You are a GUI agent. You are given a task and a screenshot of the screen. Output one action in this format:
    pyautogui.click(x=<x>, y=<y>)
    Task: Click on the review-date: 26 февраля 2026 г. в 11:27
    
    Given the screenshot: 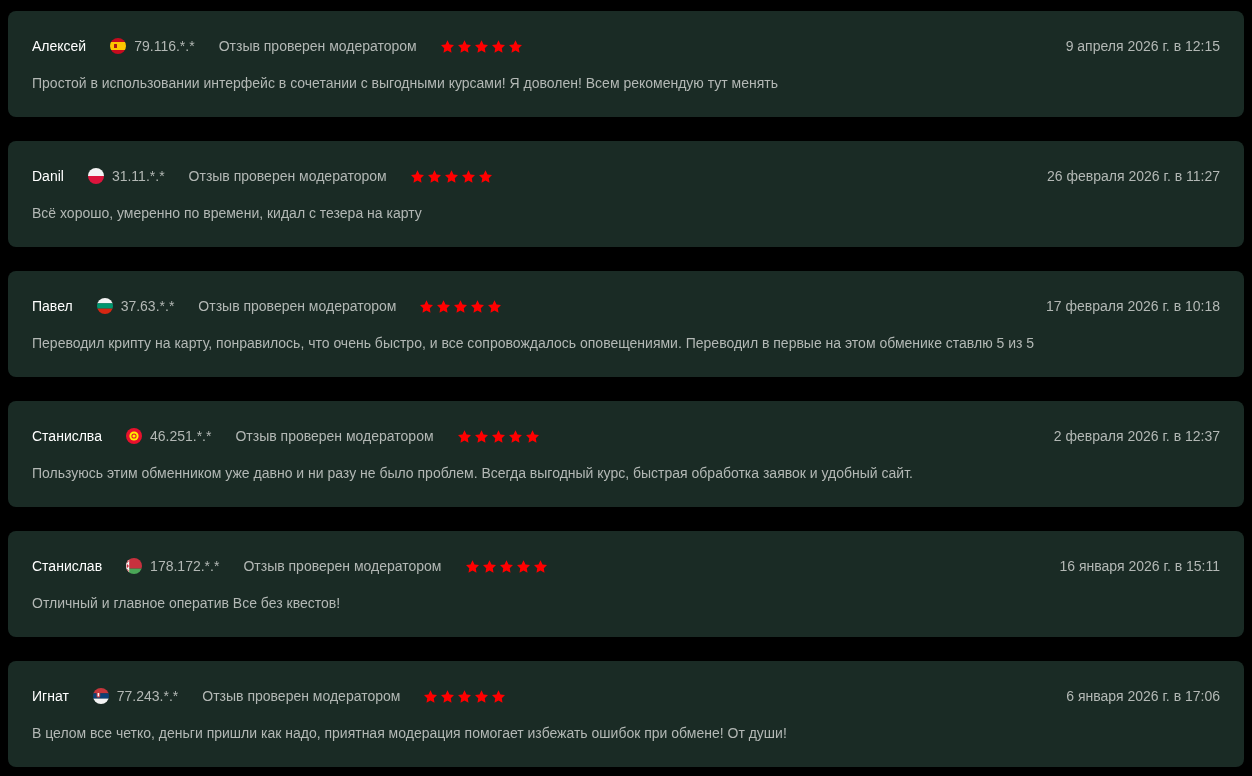 What is the action you would take?
    pyautogui.click(x=1133, y=176)
    